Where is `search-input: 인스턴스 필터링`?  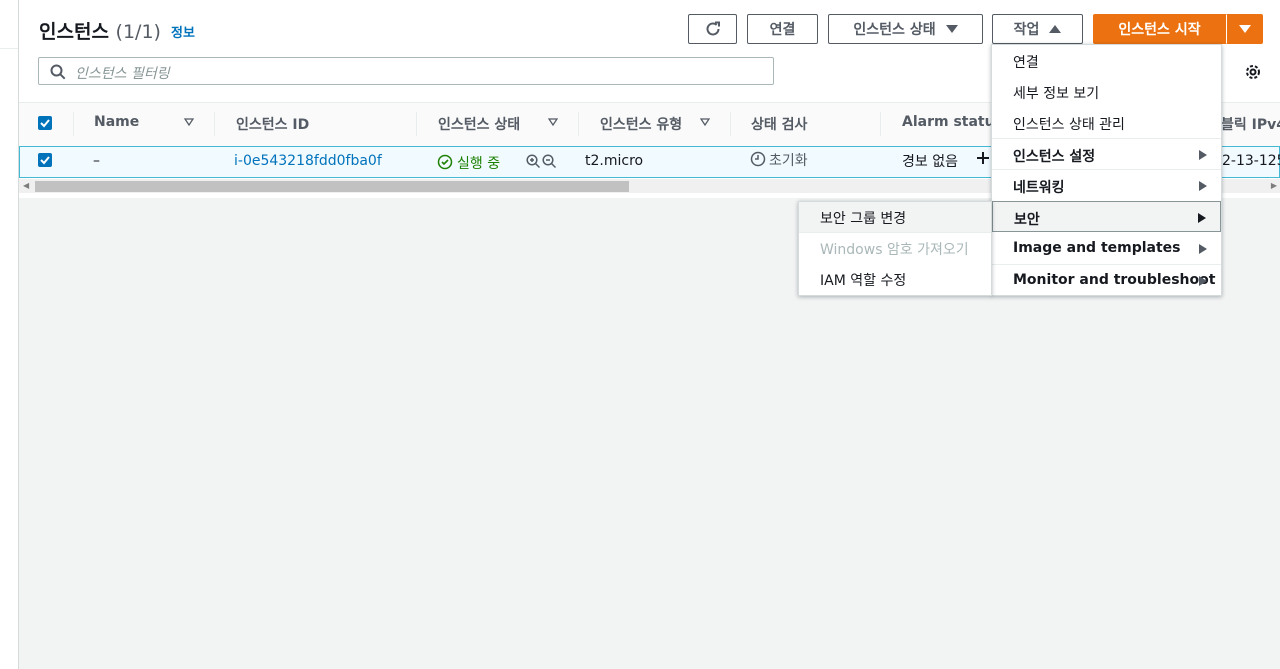 search-input: 인스턴스 필터링 is located at coordinates (406, 71).